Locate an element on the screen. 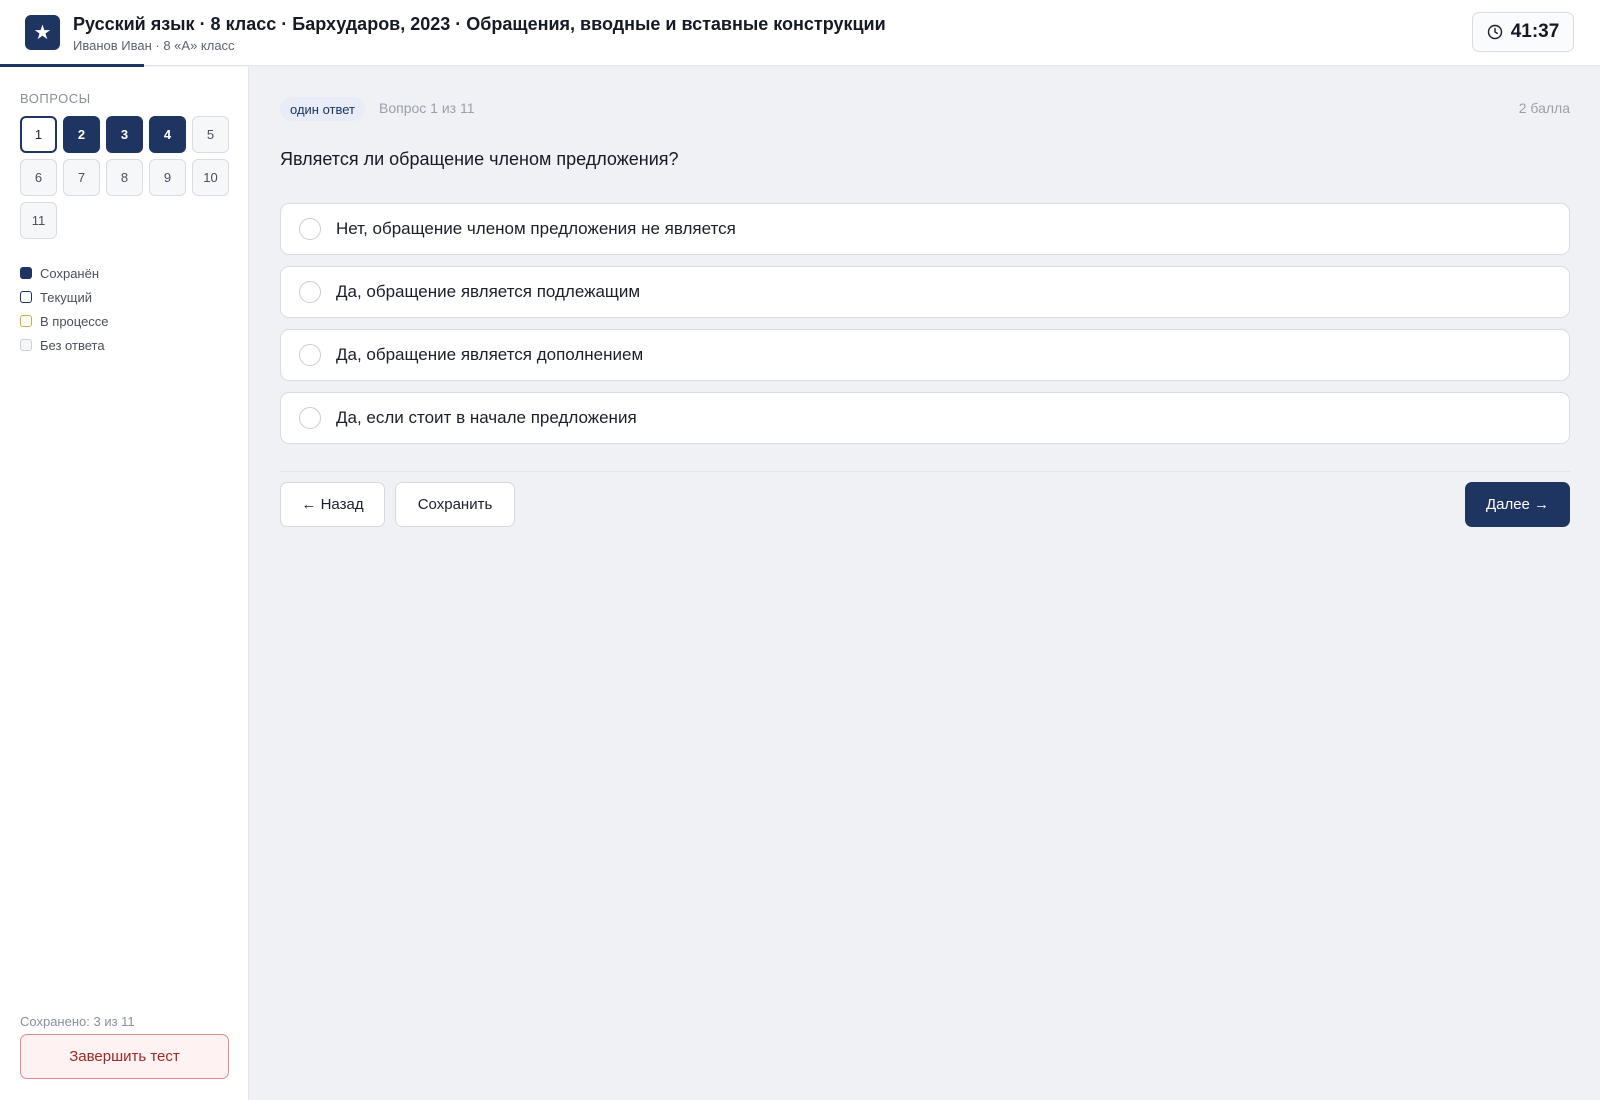  back-button: ← Назад is located at coordinates (332, 504).